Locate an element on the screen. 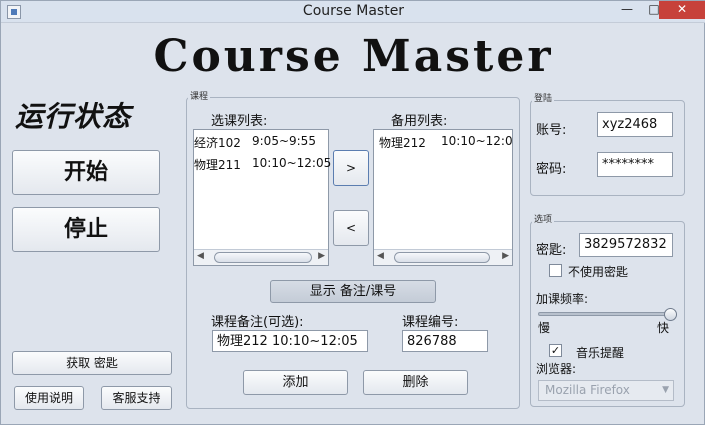  app-banner: Course Master is located at coordinates (353, 56).